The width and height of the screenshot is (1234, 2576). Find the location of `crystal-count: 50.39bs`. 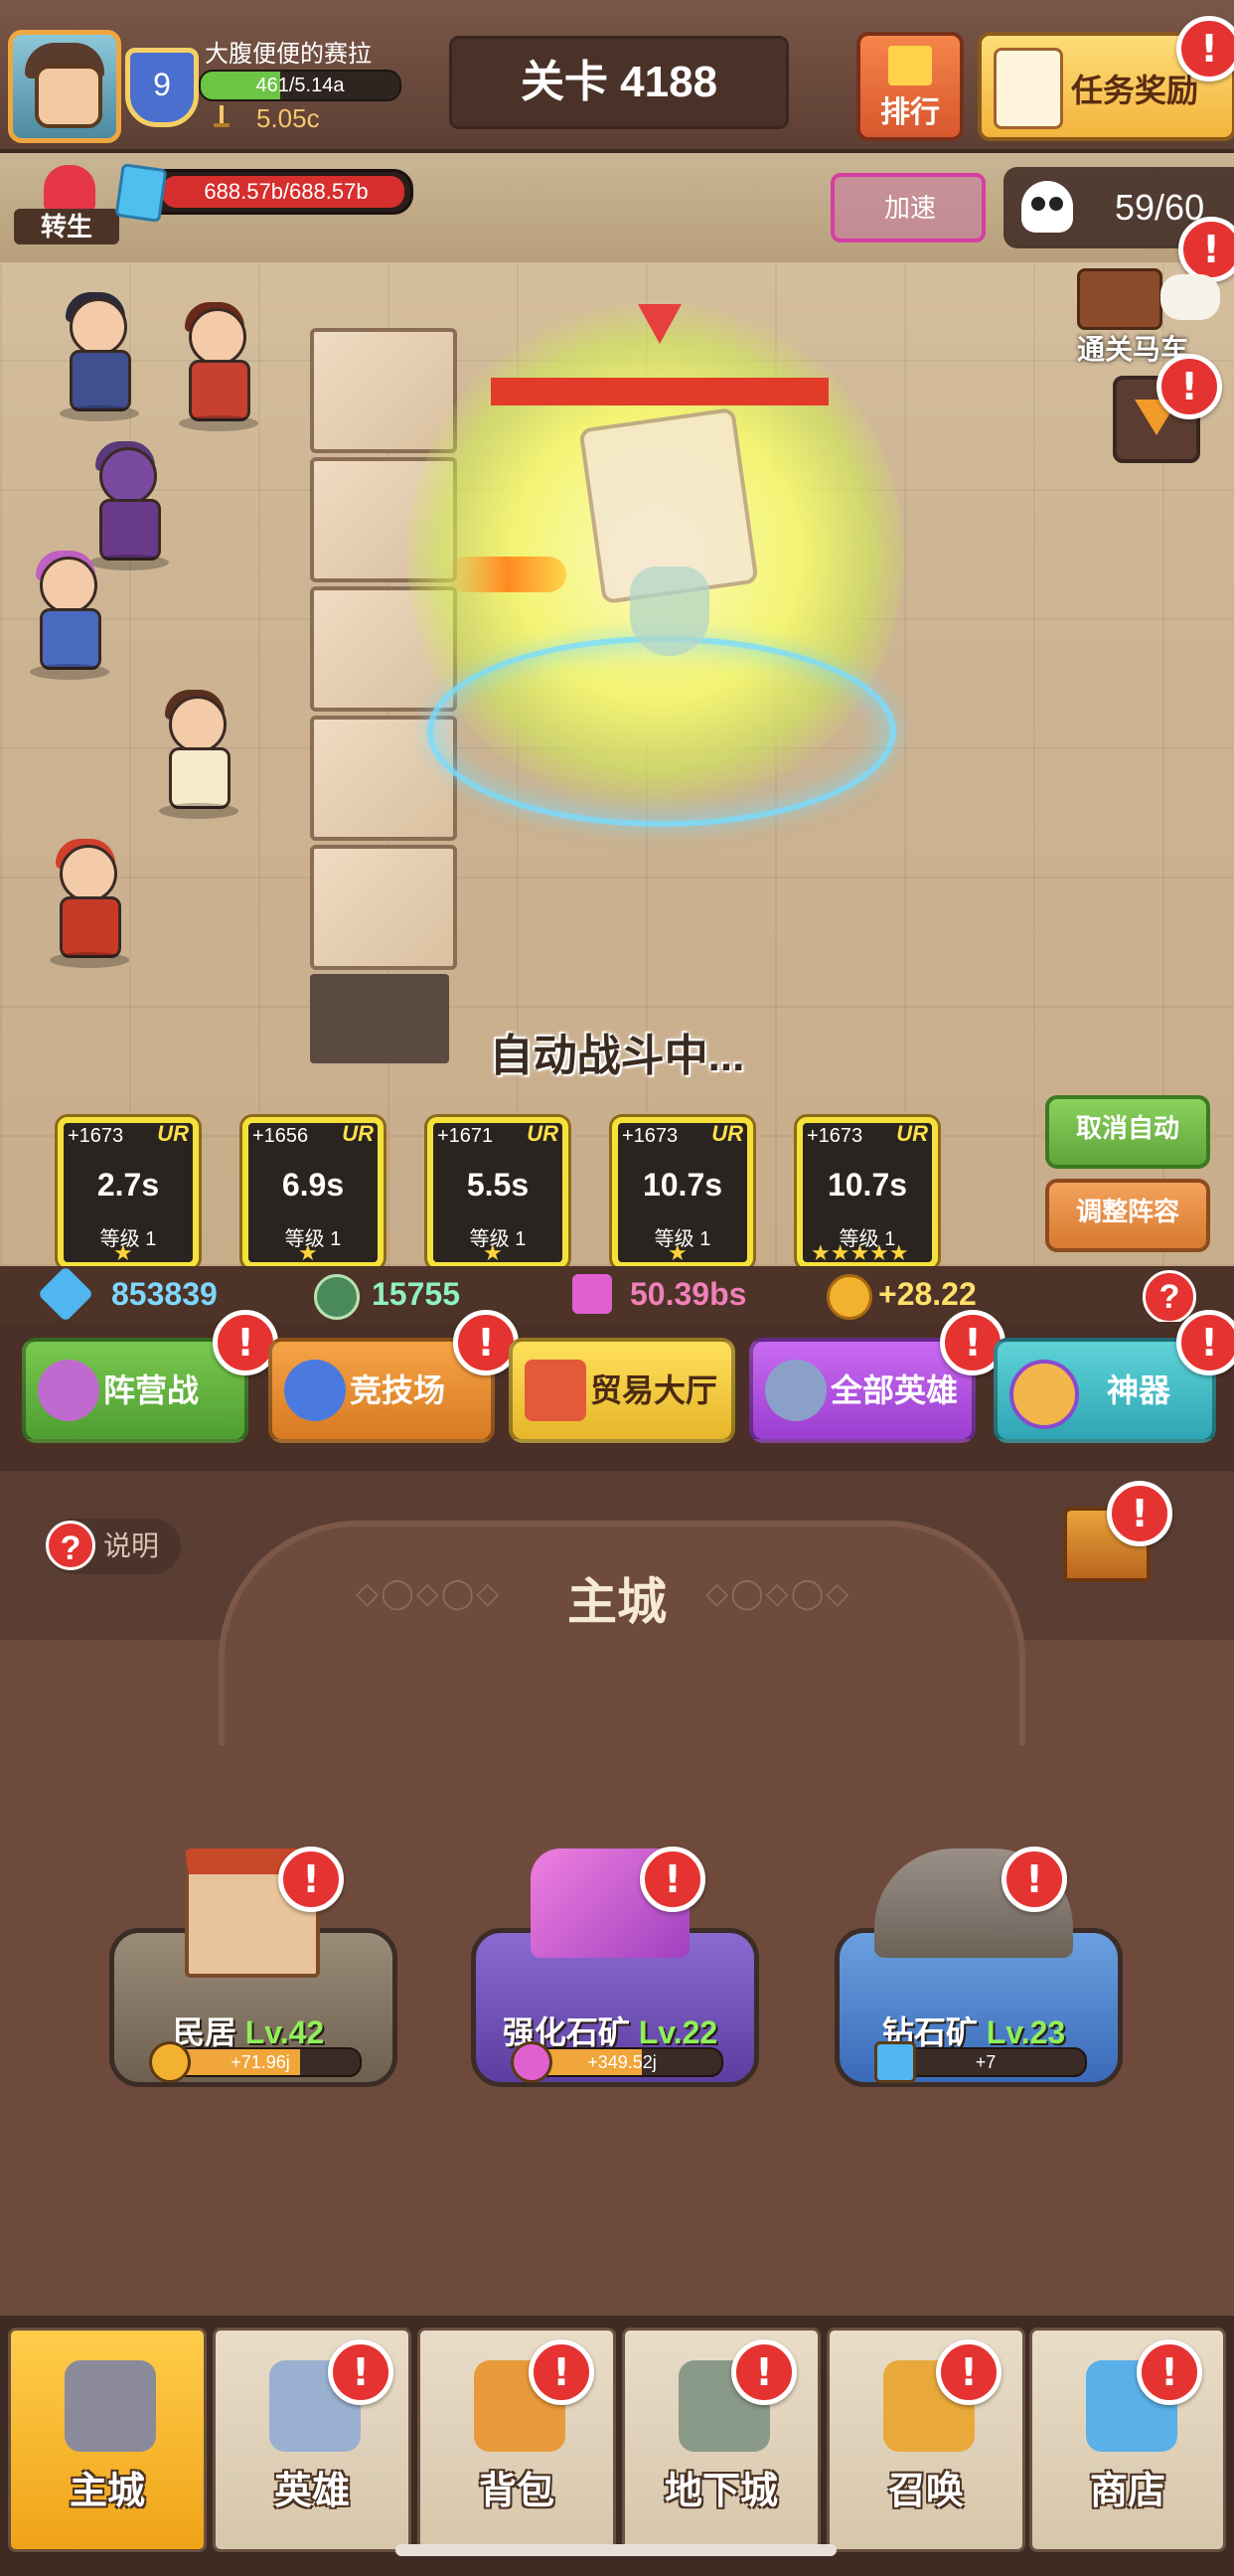

crystal-count: 50.39bs is located at coordinates (688, 1294).